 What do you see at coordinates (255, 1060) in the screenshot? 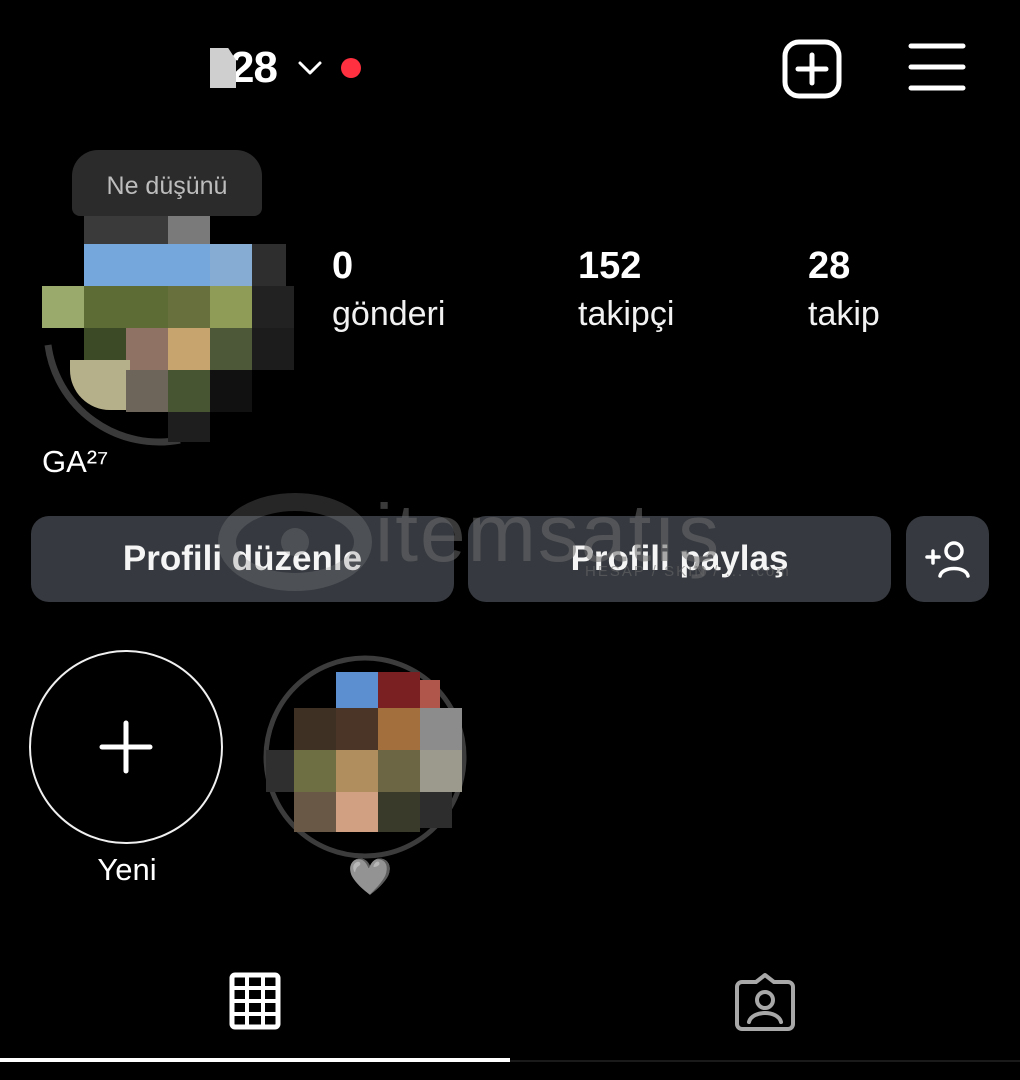
I see `active-tab-indicator` at bounding box center [255, 1060].